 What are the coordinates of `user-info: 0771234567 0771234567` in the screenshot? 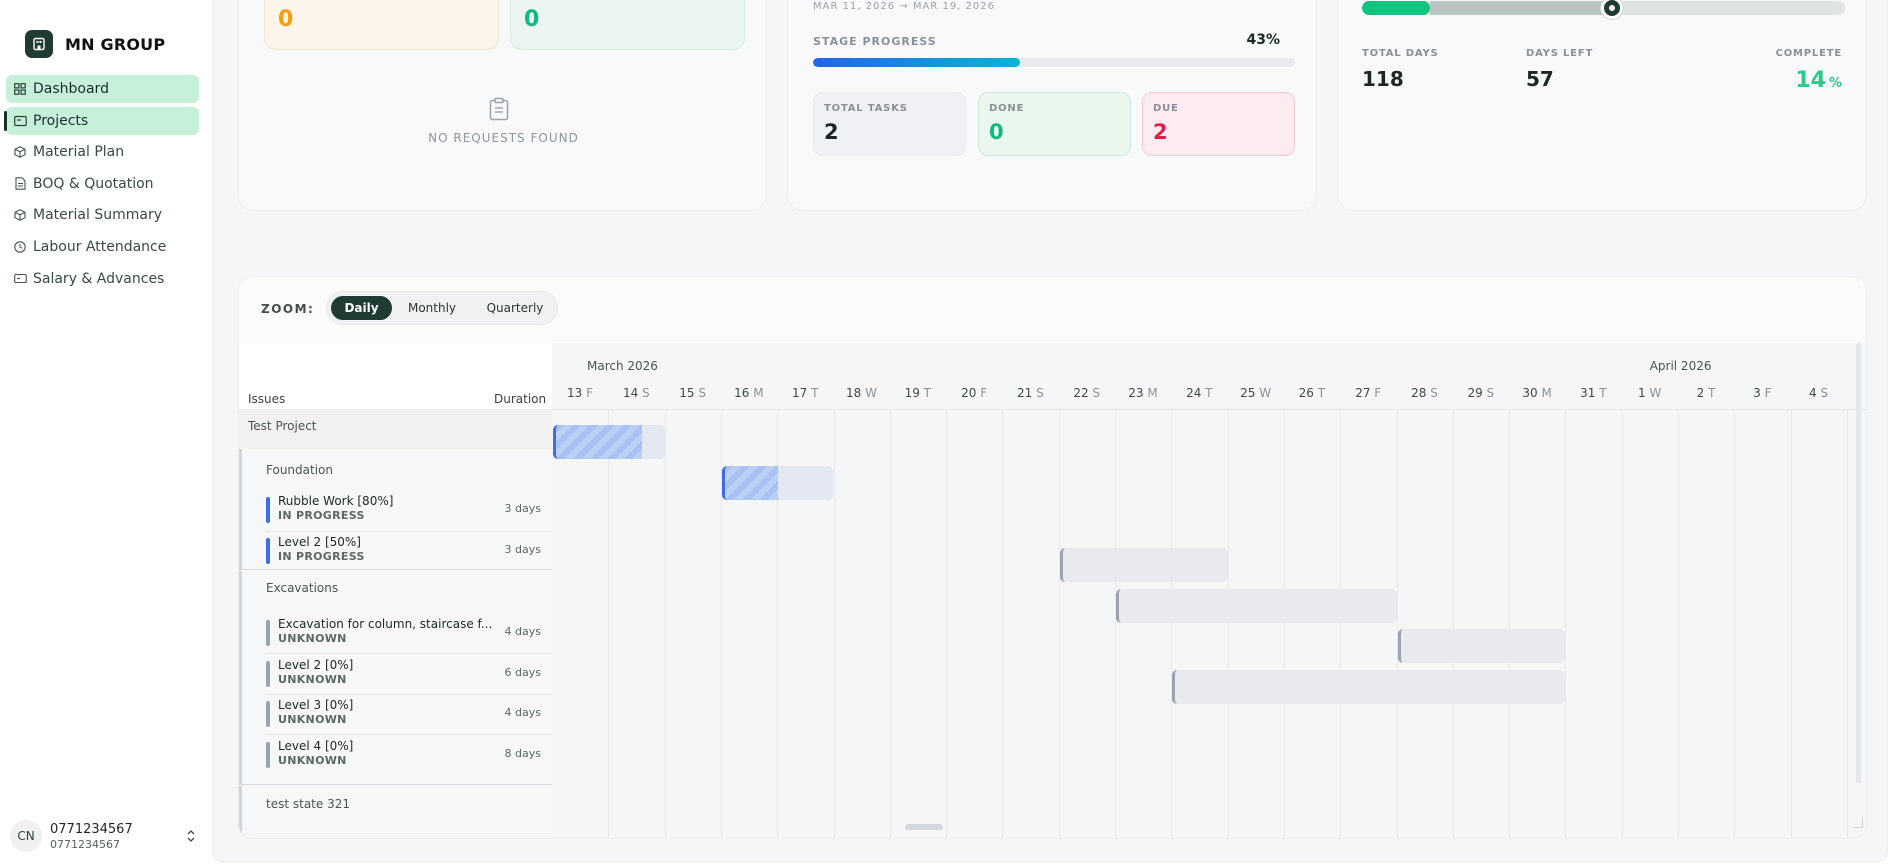 It's located at (91, 836).